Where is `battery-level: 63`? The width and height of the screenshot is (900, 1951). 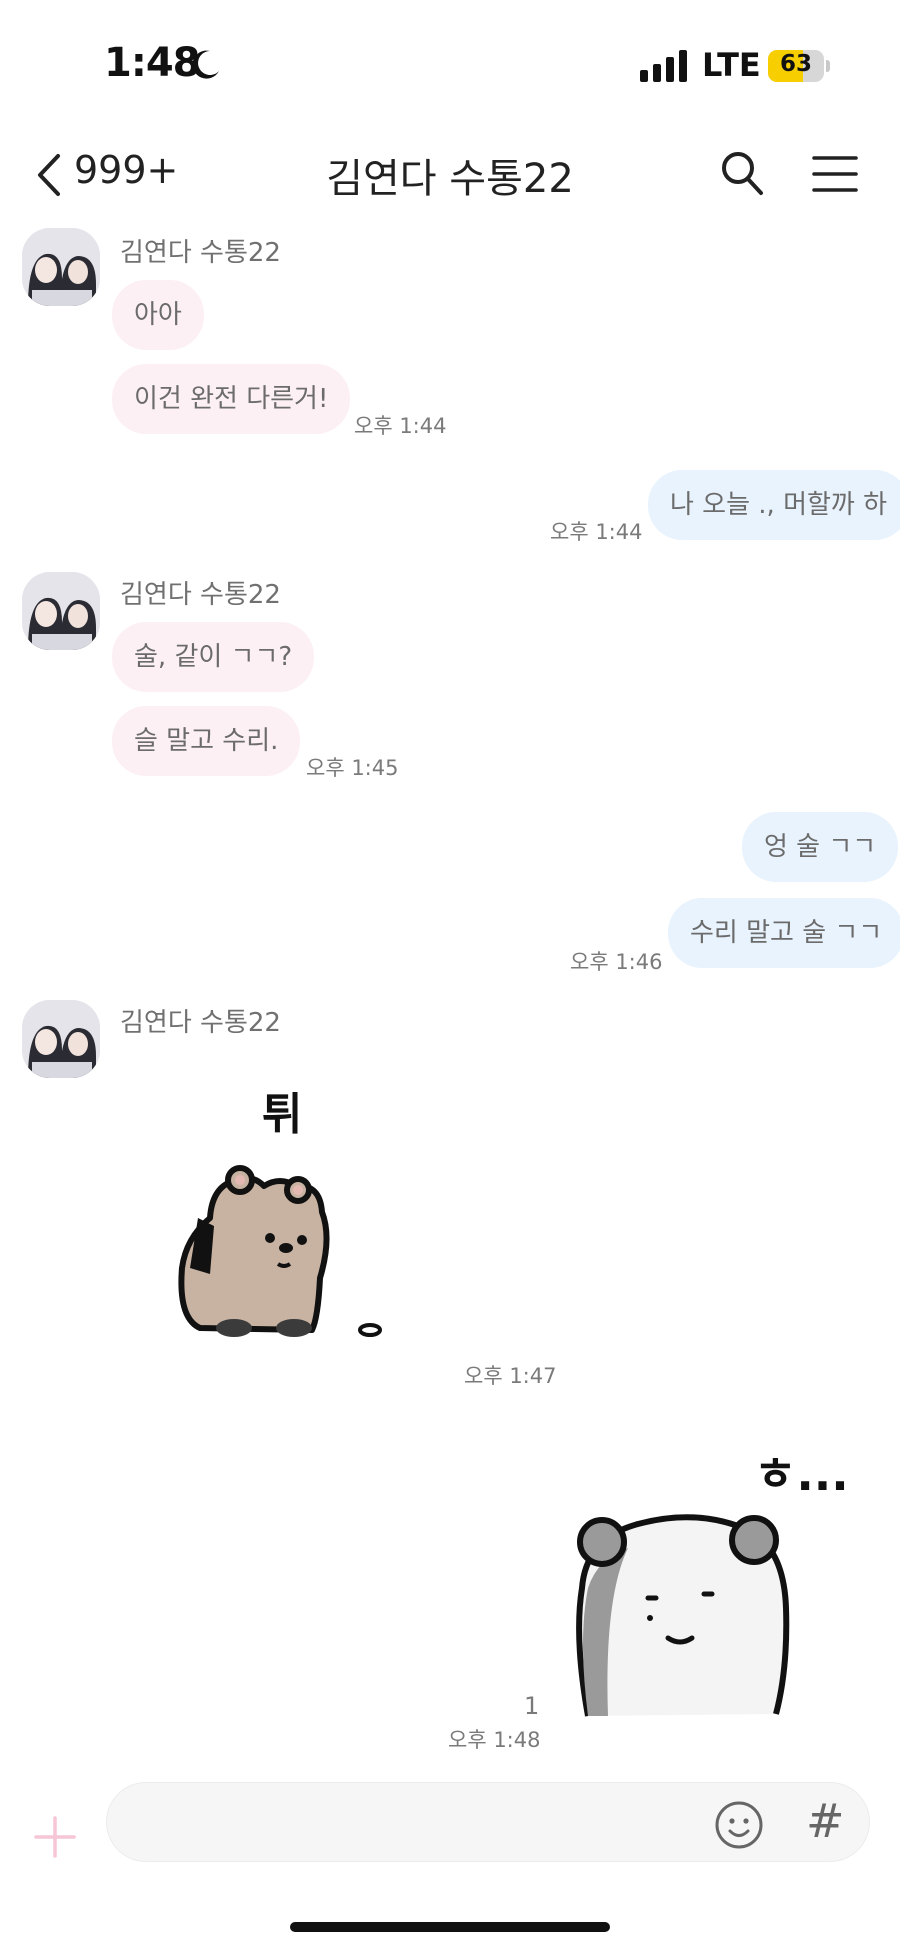 battery-level: 63 is located at coordinates (795, 64).